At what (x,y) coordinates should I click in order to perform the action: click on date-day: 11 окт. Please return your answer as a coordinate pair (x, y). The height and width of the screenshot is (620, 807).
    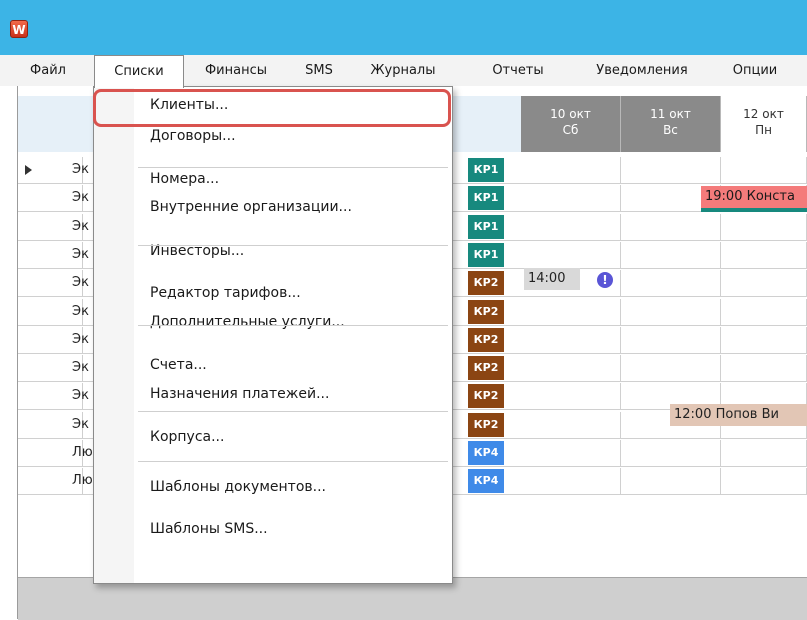
    Looking at the image, I should click on (670, 114).